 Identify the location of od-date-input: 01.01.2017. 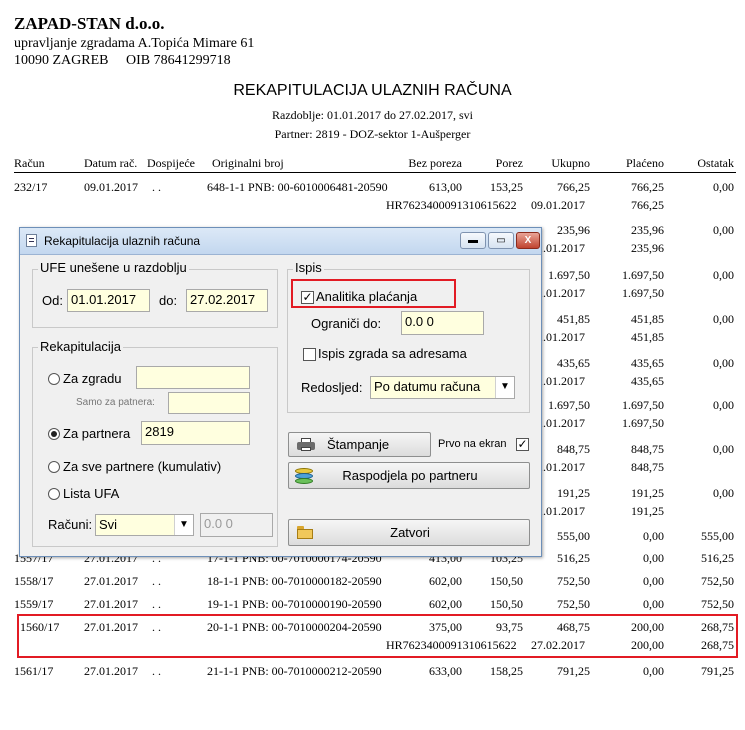
(108, 300).